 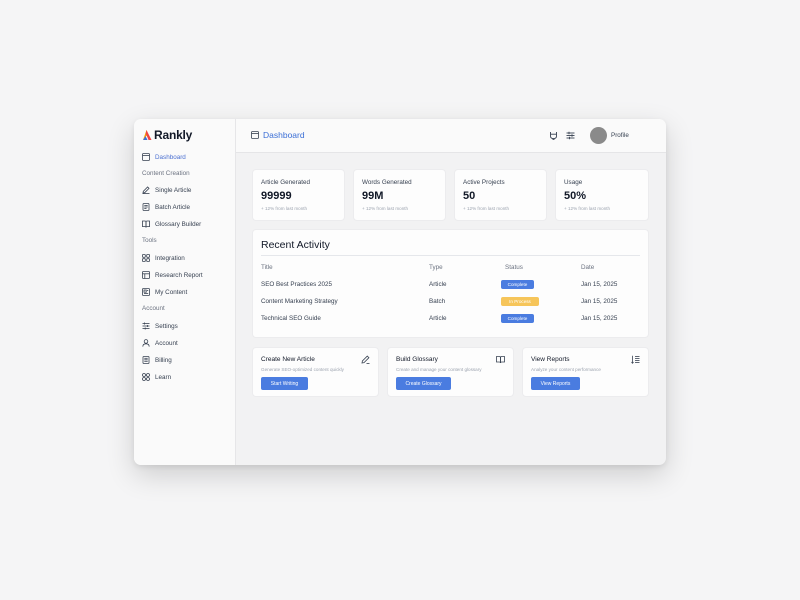 What do you see at coordinates (295, 245) in the screenshot?
I see `recent-activity-title: Recent Activity` at bounding box center [295, 245].